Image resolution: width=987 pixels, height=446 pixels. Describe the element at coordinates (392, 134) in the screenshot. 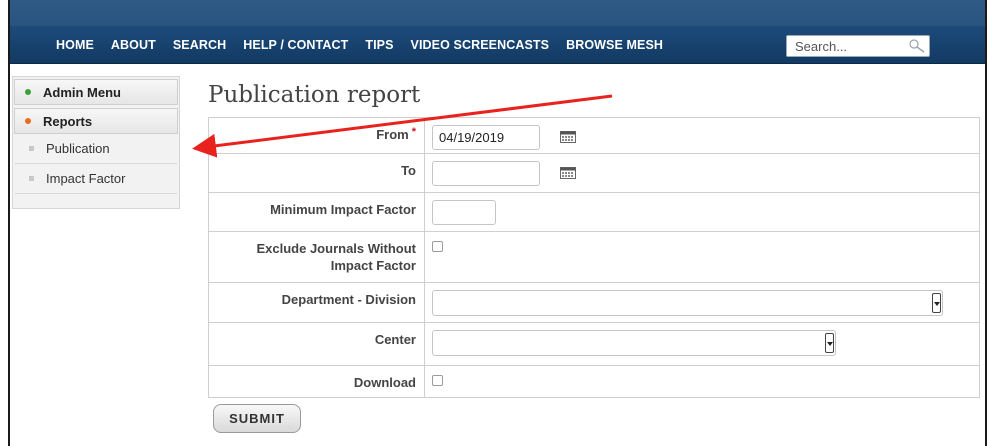

I see `from-label: From` at that location.